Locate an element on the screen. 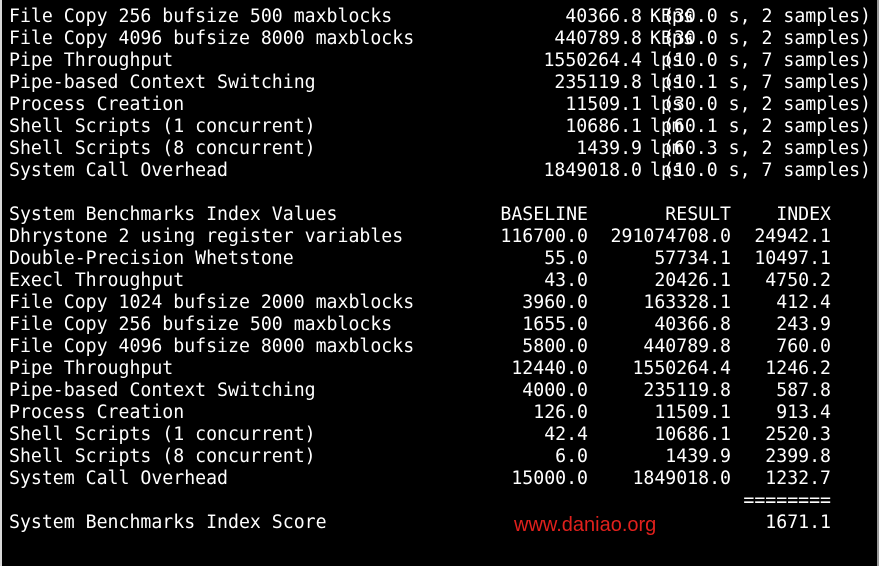 This screenshot has width=879, height=566. index-row-baseline: 55.0 is located at coordinates (566, 258).